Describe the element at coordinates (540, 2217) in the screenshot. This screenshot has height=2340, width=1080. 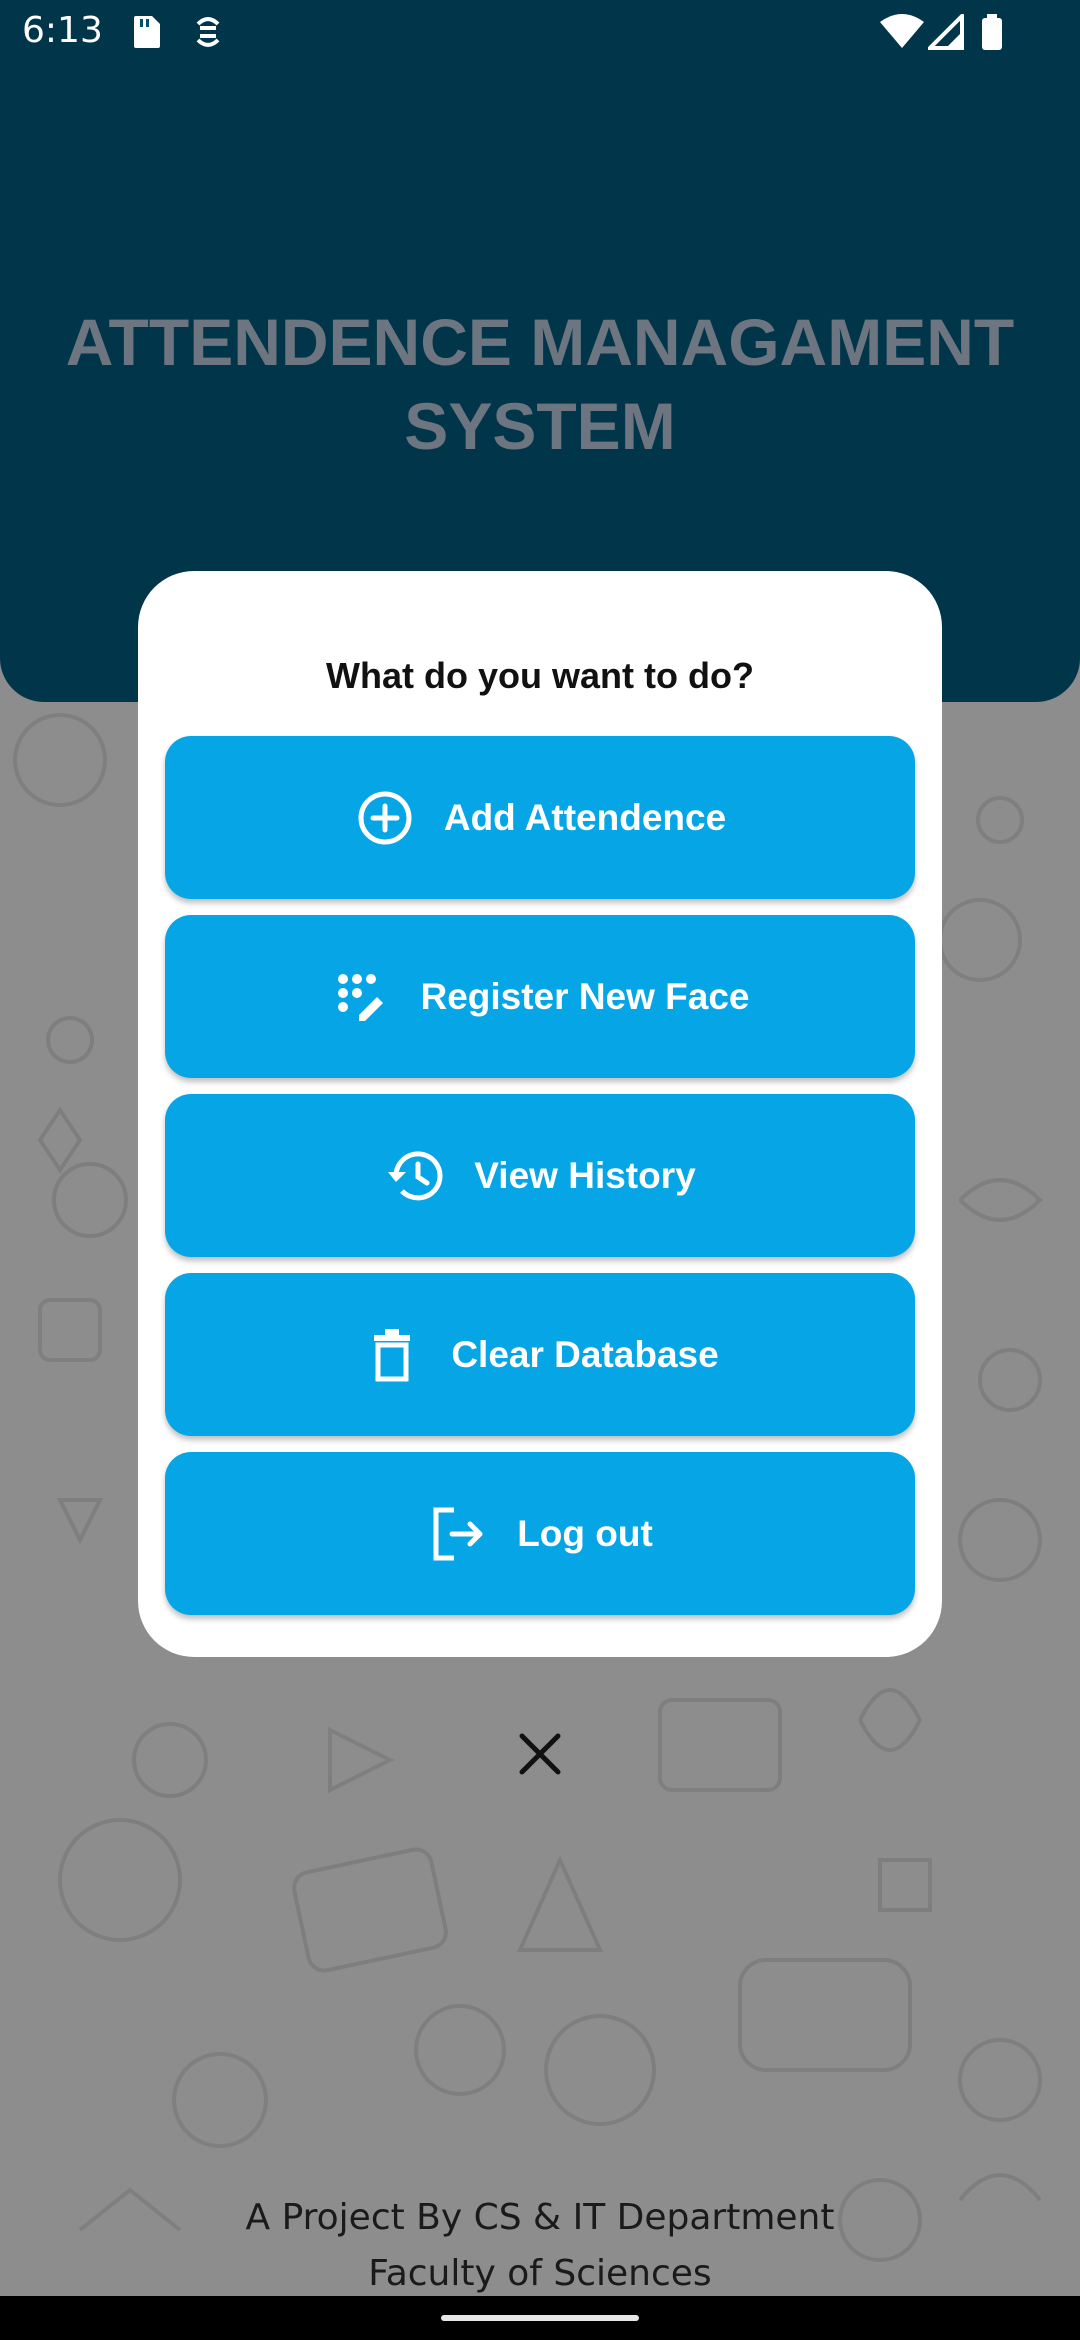
I see `footer-line1: A Project By CS & IT Department` at that location.